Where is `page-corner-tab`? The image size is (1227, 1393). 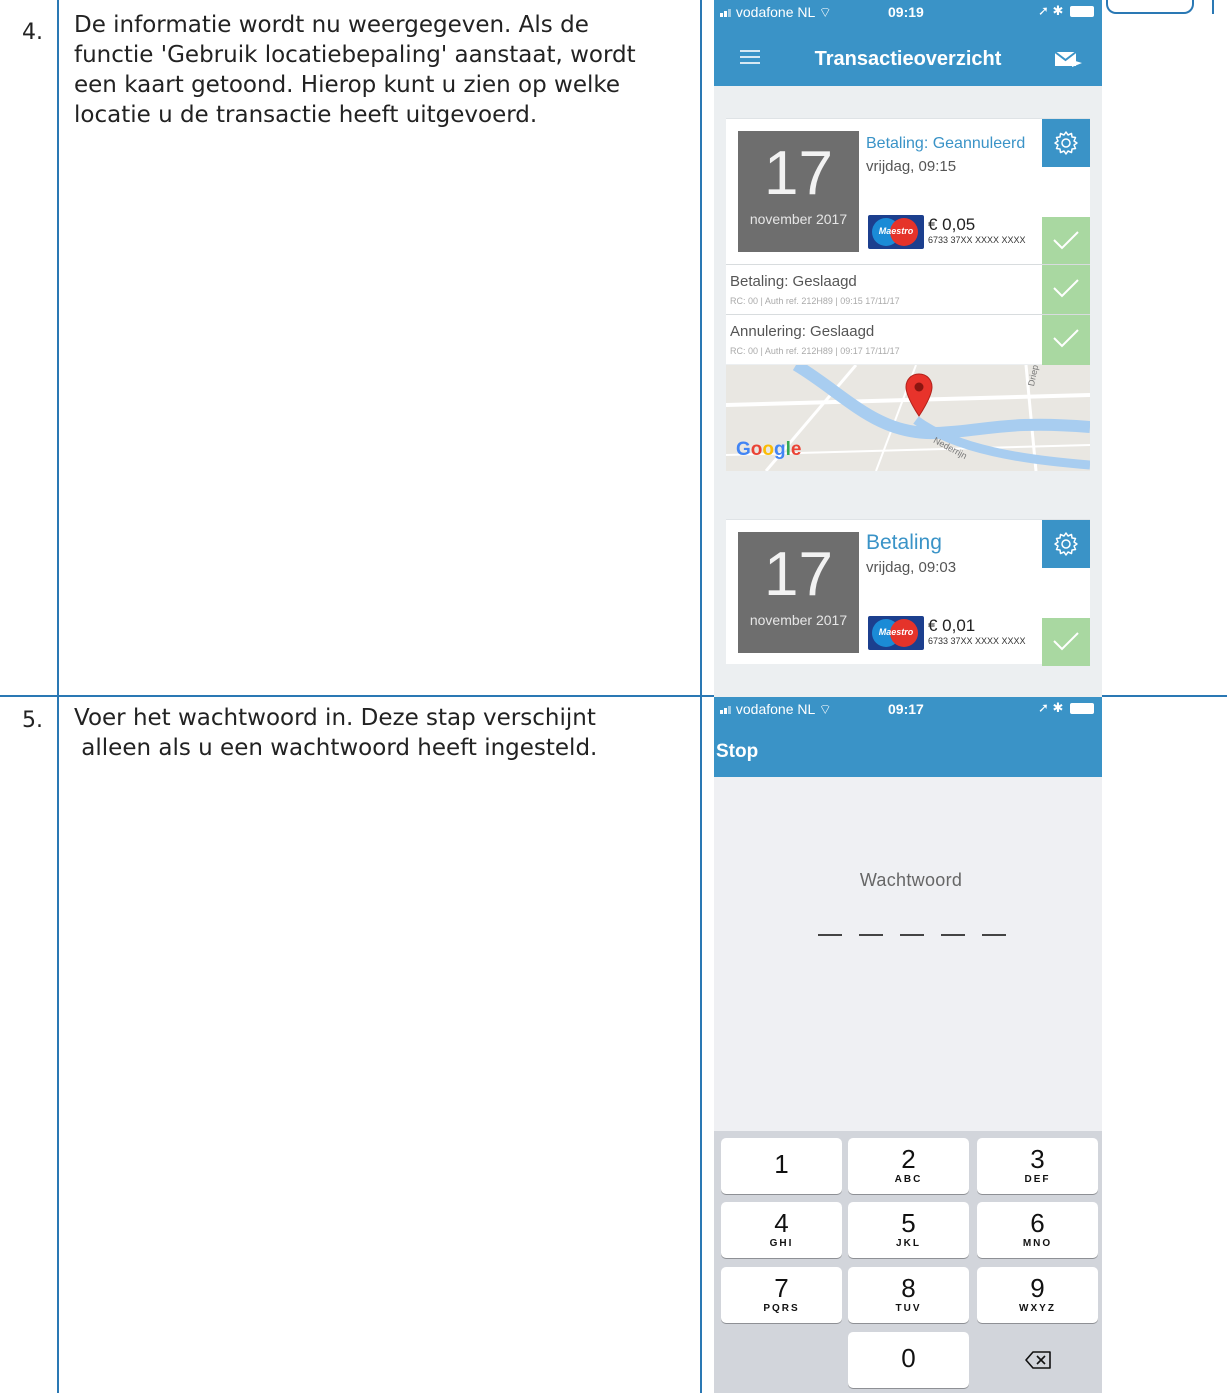
page-corner-tab is located at coordinates (1150, 7).